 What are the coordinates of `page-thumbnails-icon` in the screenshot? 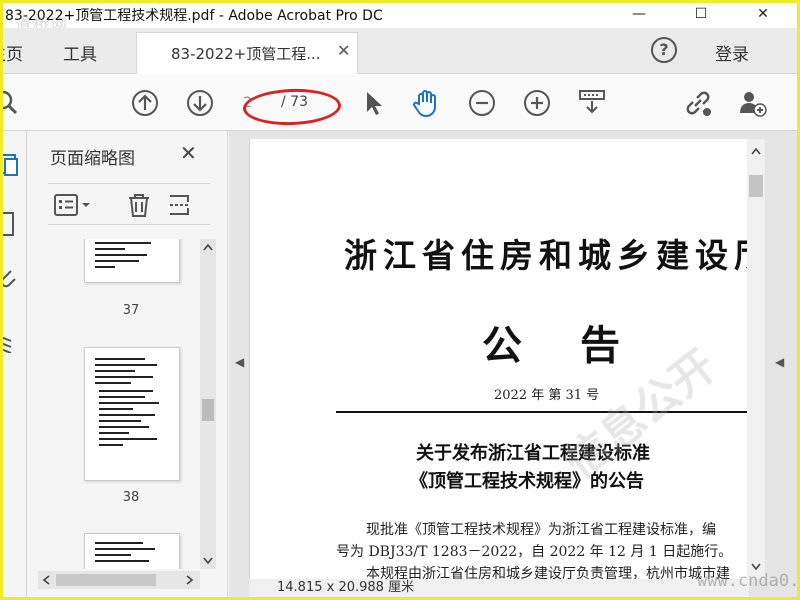 It's located at (11, 165).